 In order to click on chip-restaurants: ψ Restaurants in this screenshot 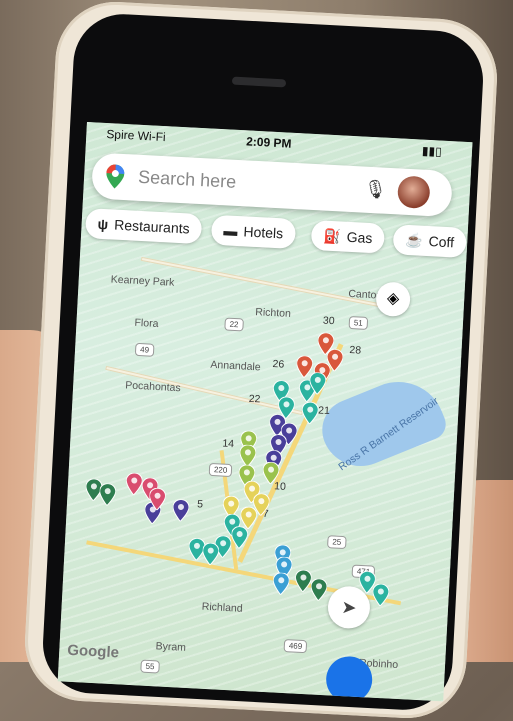, I will do `click(143, 226)`.